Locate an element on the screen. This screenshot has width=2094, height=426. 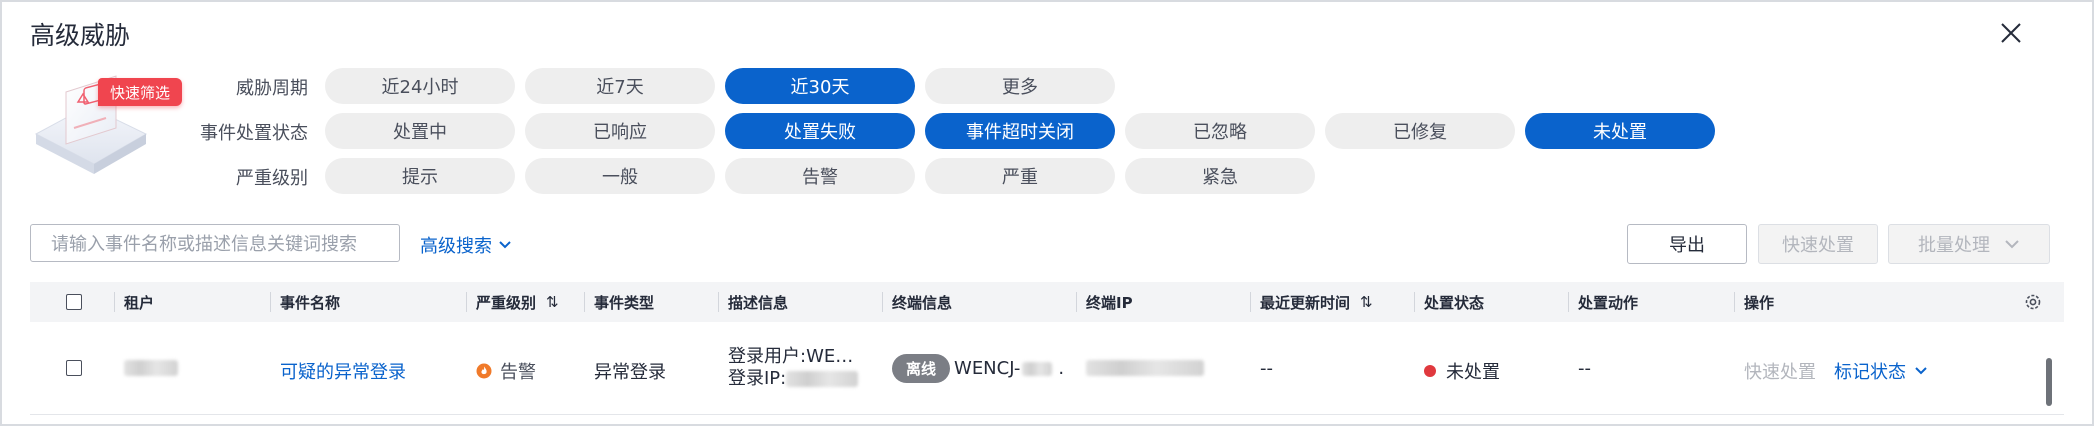
col-update-time: 最近更新时间 ⇅ is located at coordinates (1316, 302).